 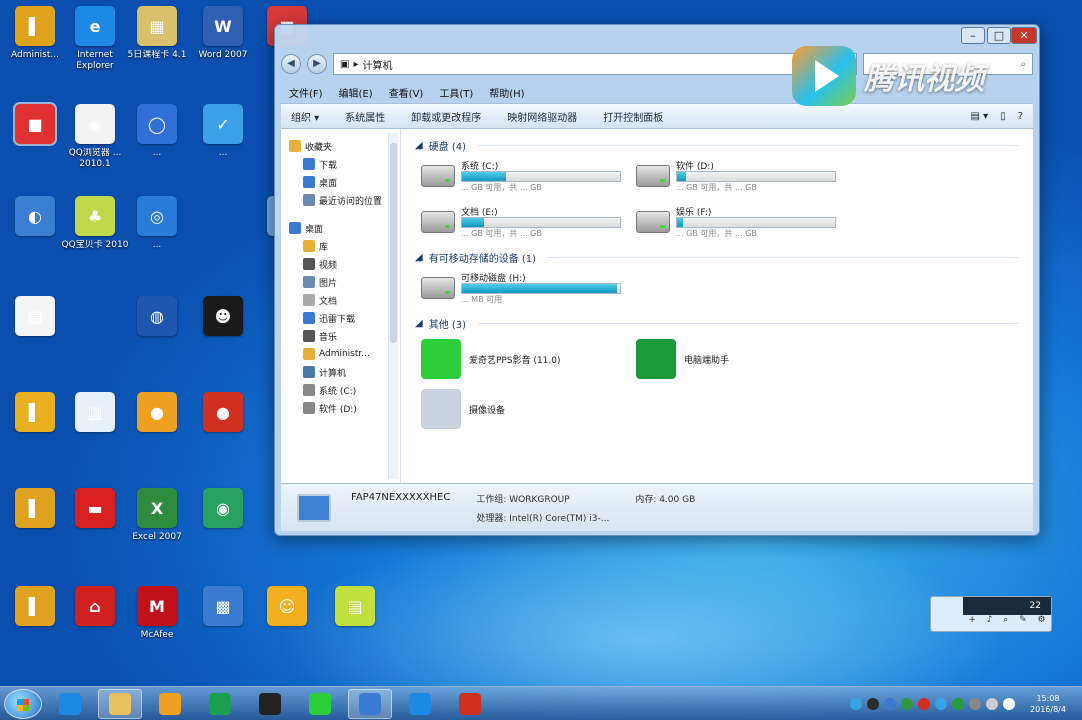 I want to click on desktop-icon: ⌂, so click(x=95, y=608).